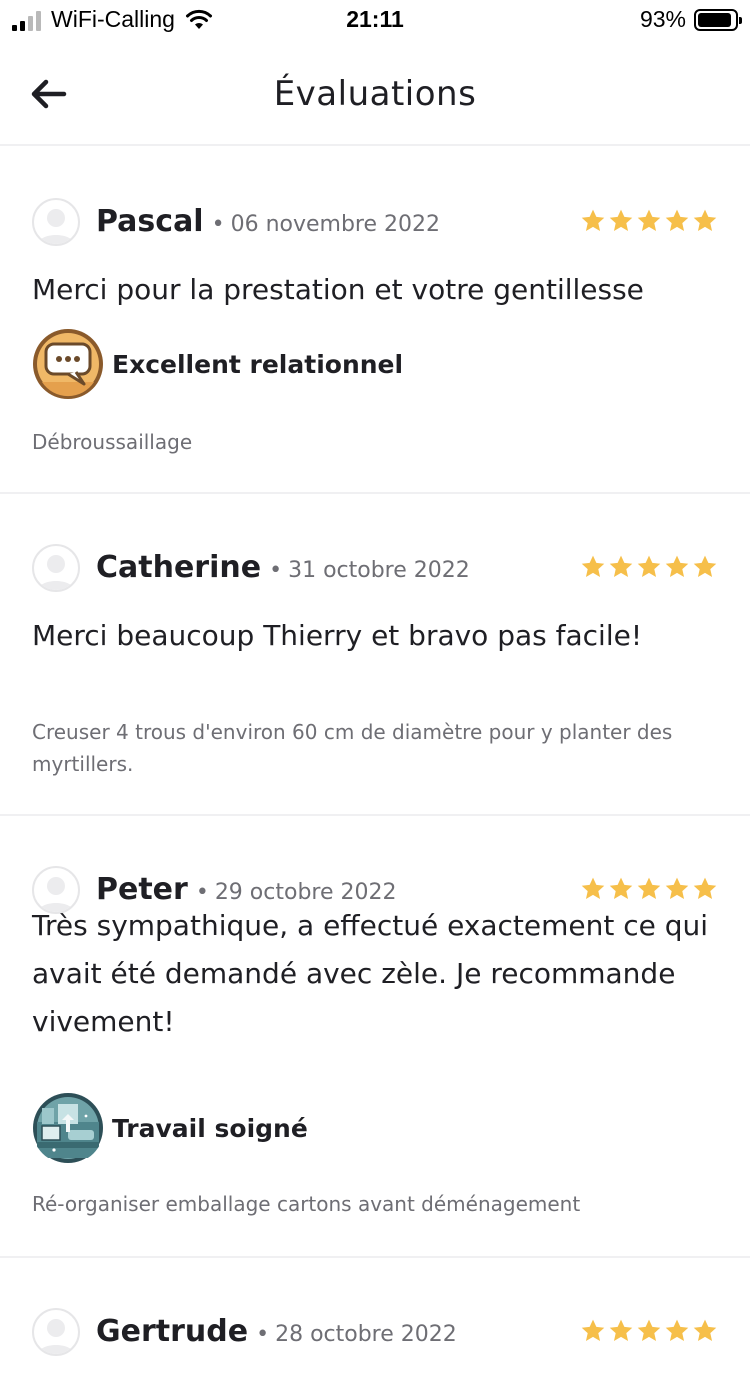 The height and width of the screenshot is (1378, 750). Describe the element at coordinates (375, 94) in the screenshot. I see `page-title: Évaluations` at that location.